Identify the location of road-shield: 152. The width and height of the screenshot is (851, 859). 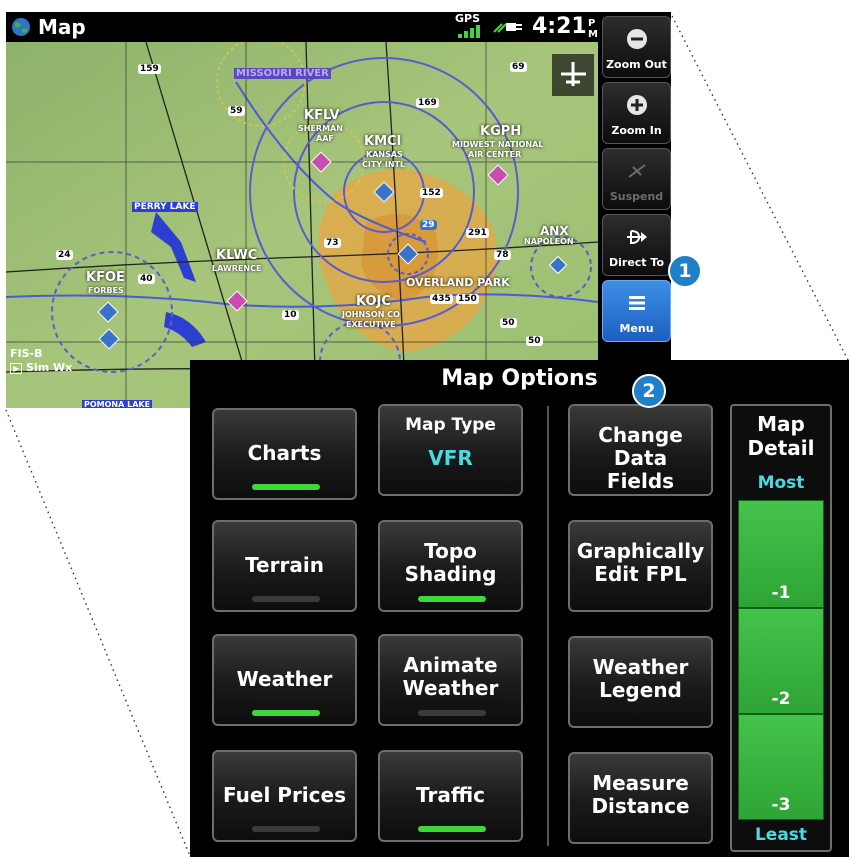
(431, 193).